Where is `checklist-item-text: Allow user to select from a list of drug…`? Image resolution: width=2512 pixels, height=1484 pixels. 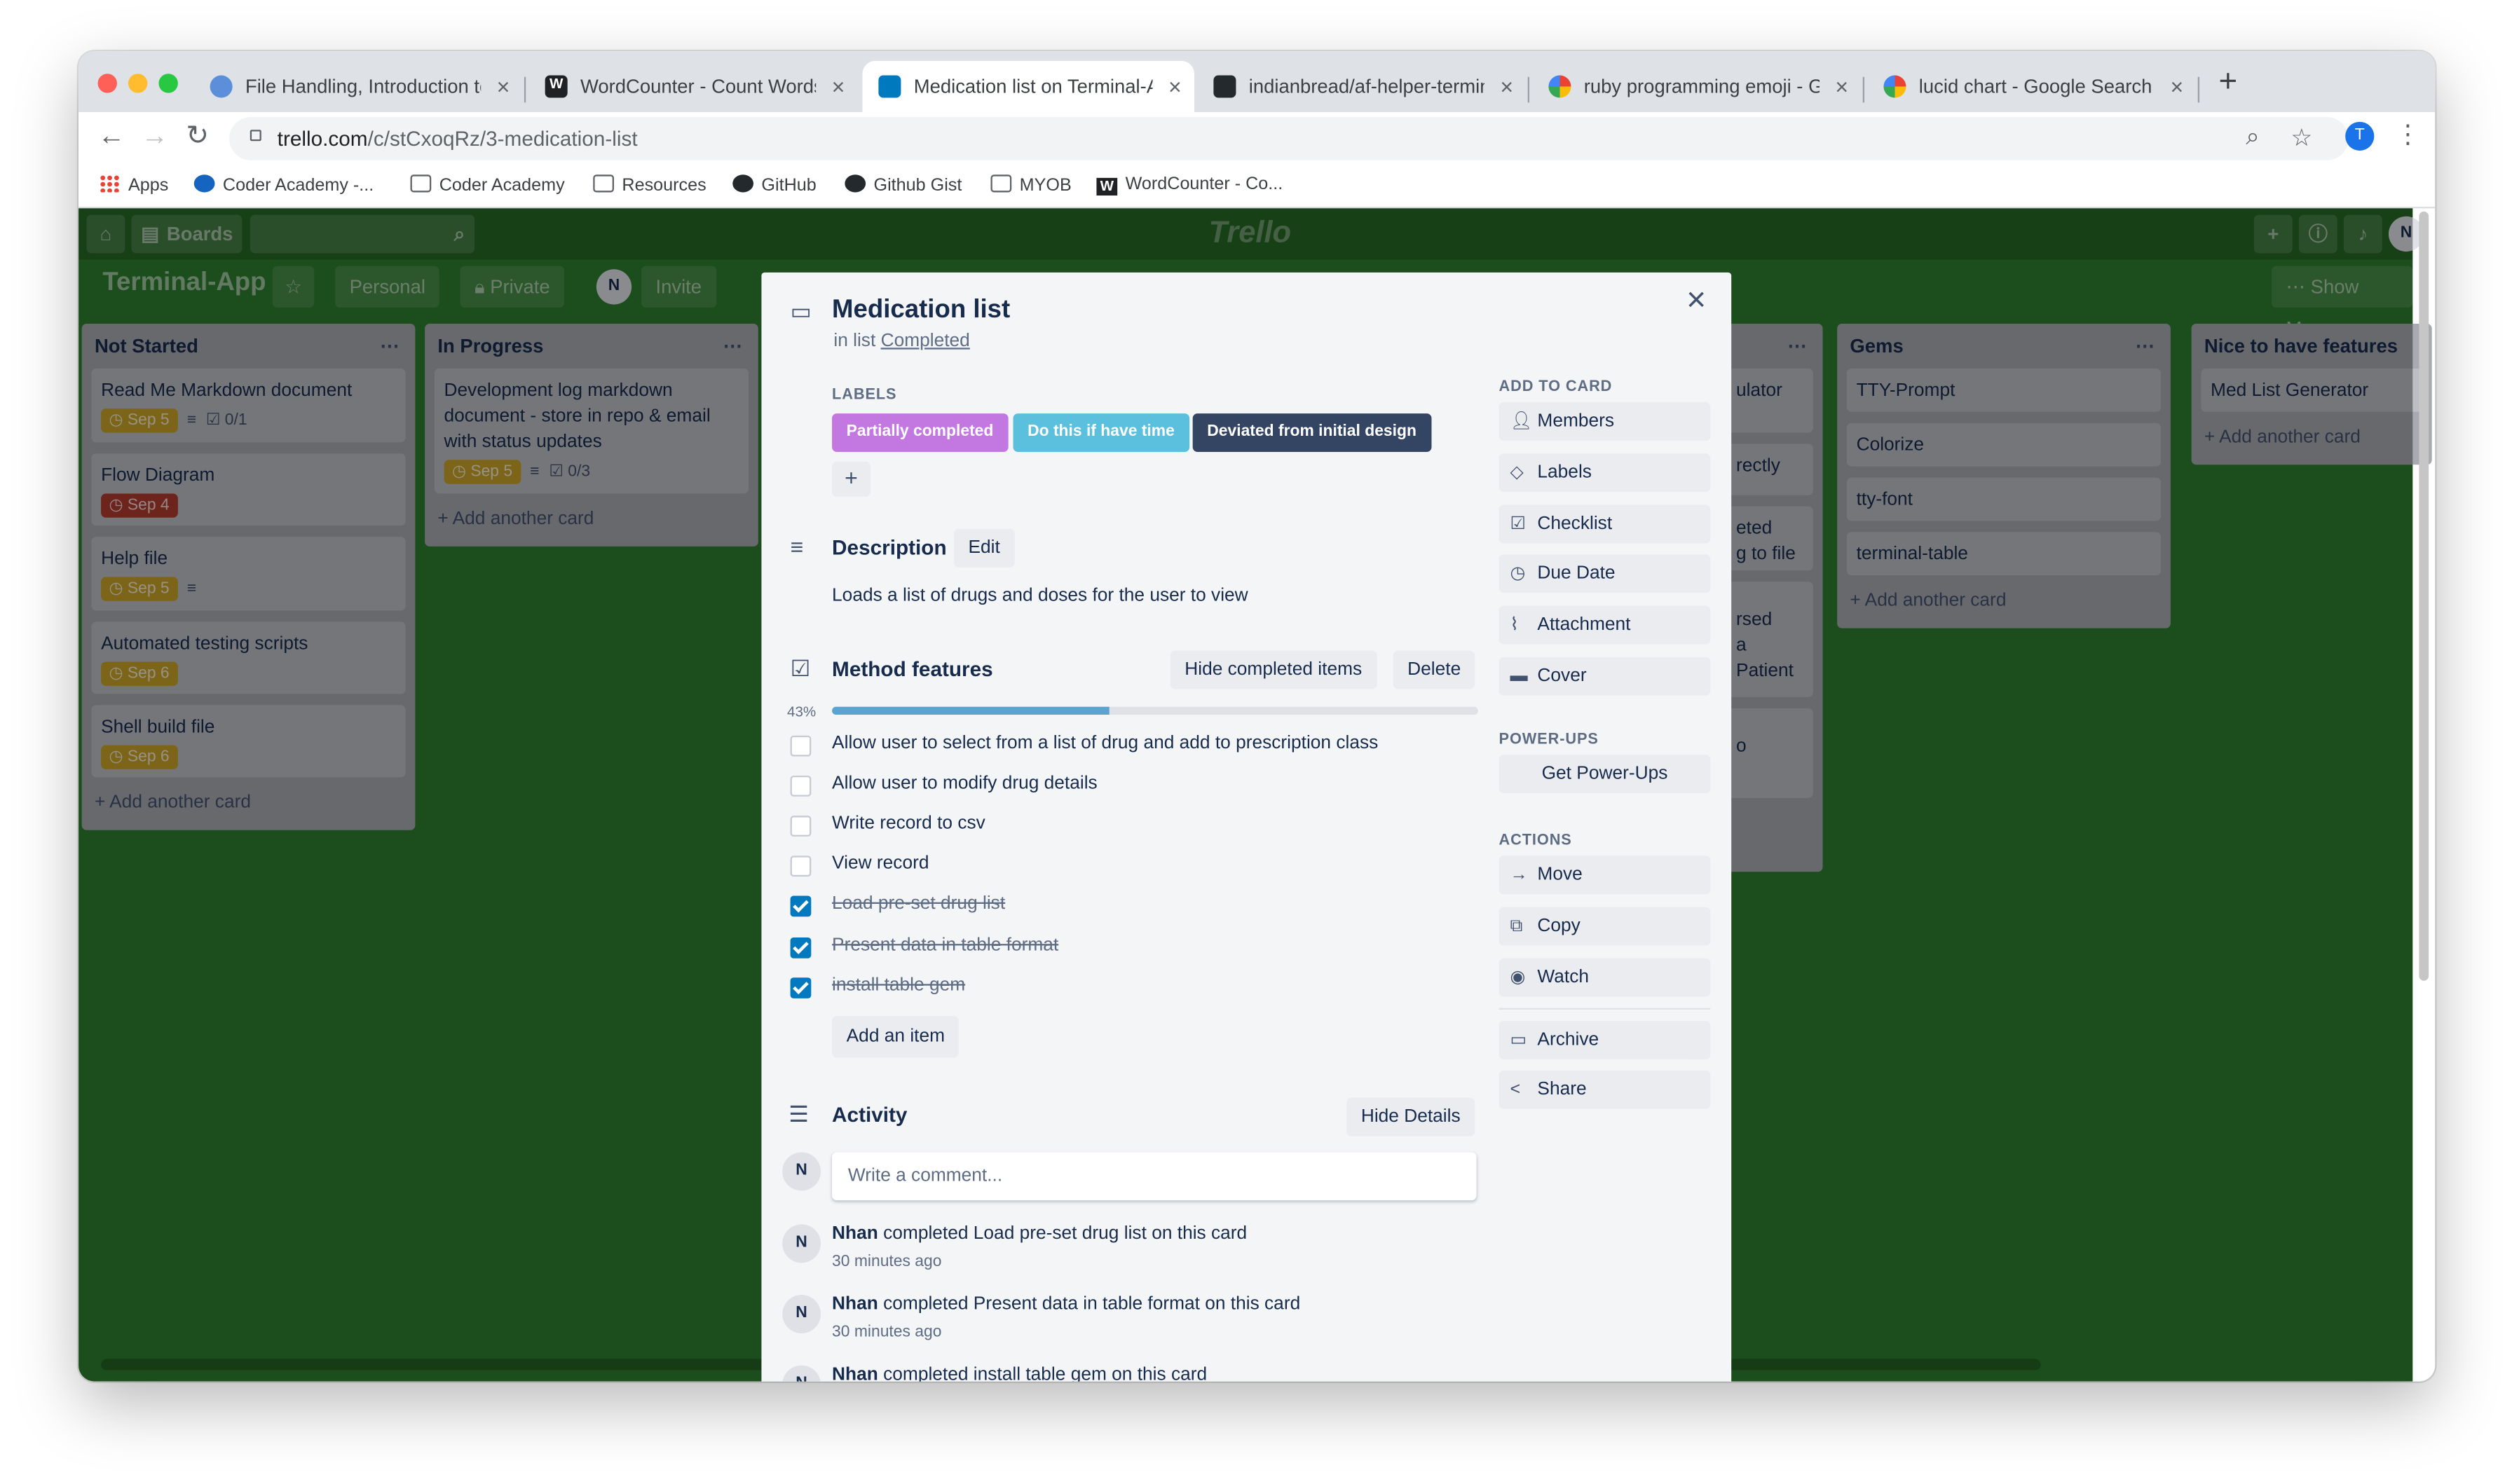 checklist-item-text: Allow user to select from a list of drug… is located at coordinates (1105, 743).